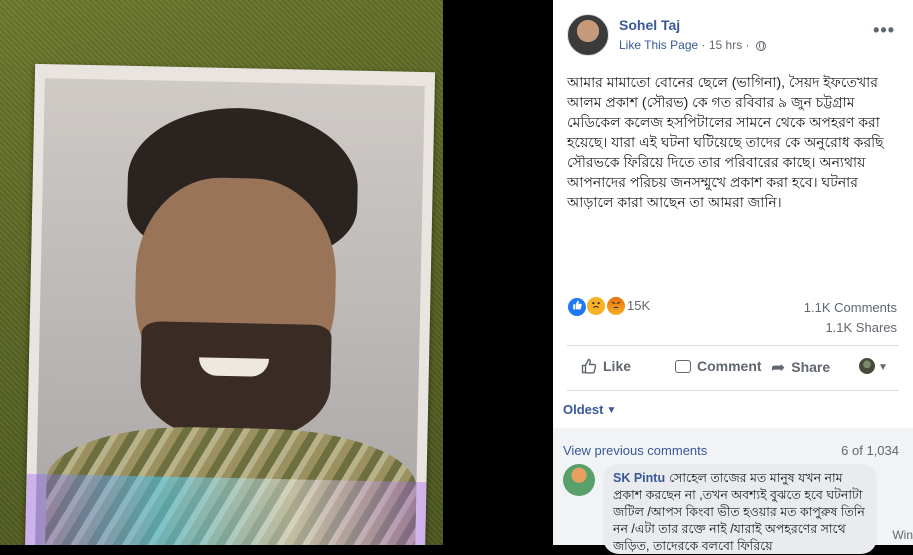  I want to click on post-actions: Like Comment ➦ Share ▼, so click(733, 369).